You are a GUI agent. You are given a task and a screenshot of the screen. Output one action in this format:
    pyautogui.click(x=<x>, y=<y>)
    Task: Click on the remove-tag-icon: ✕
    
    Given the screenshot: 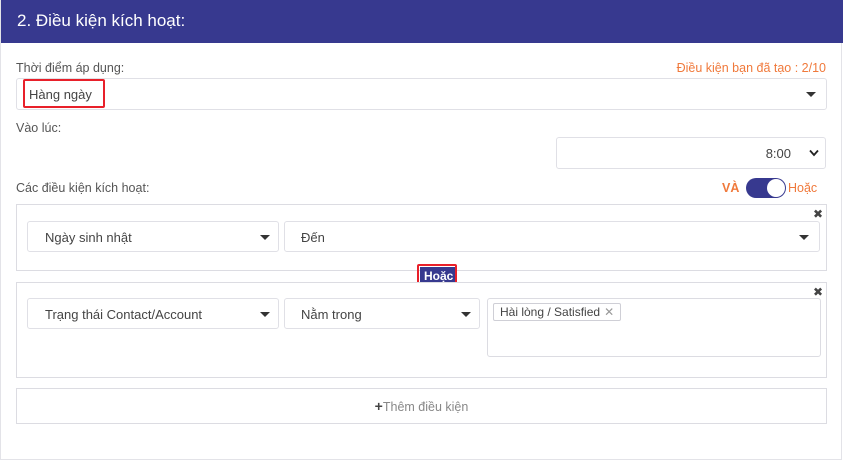 What is the action you would take?
    pyautogui.click(x=609, y=312)
    